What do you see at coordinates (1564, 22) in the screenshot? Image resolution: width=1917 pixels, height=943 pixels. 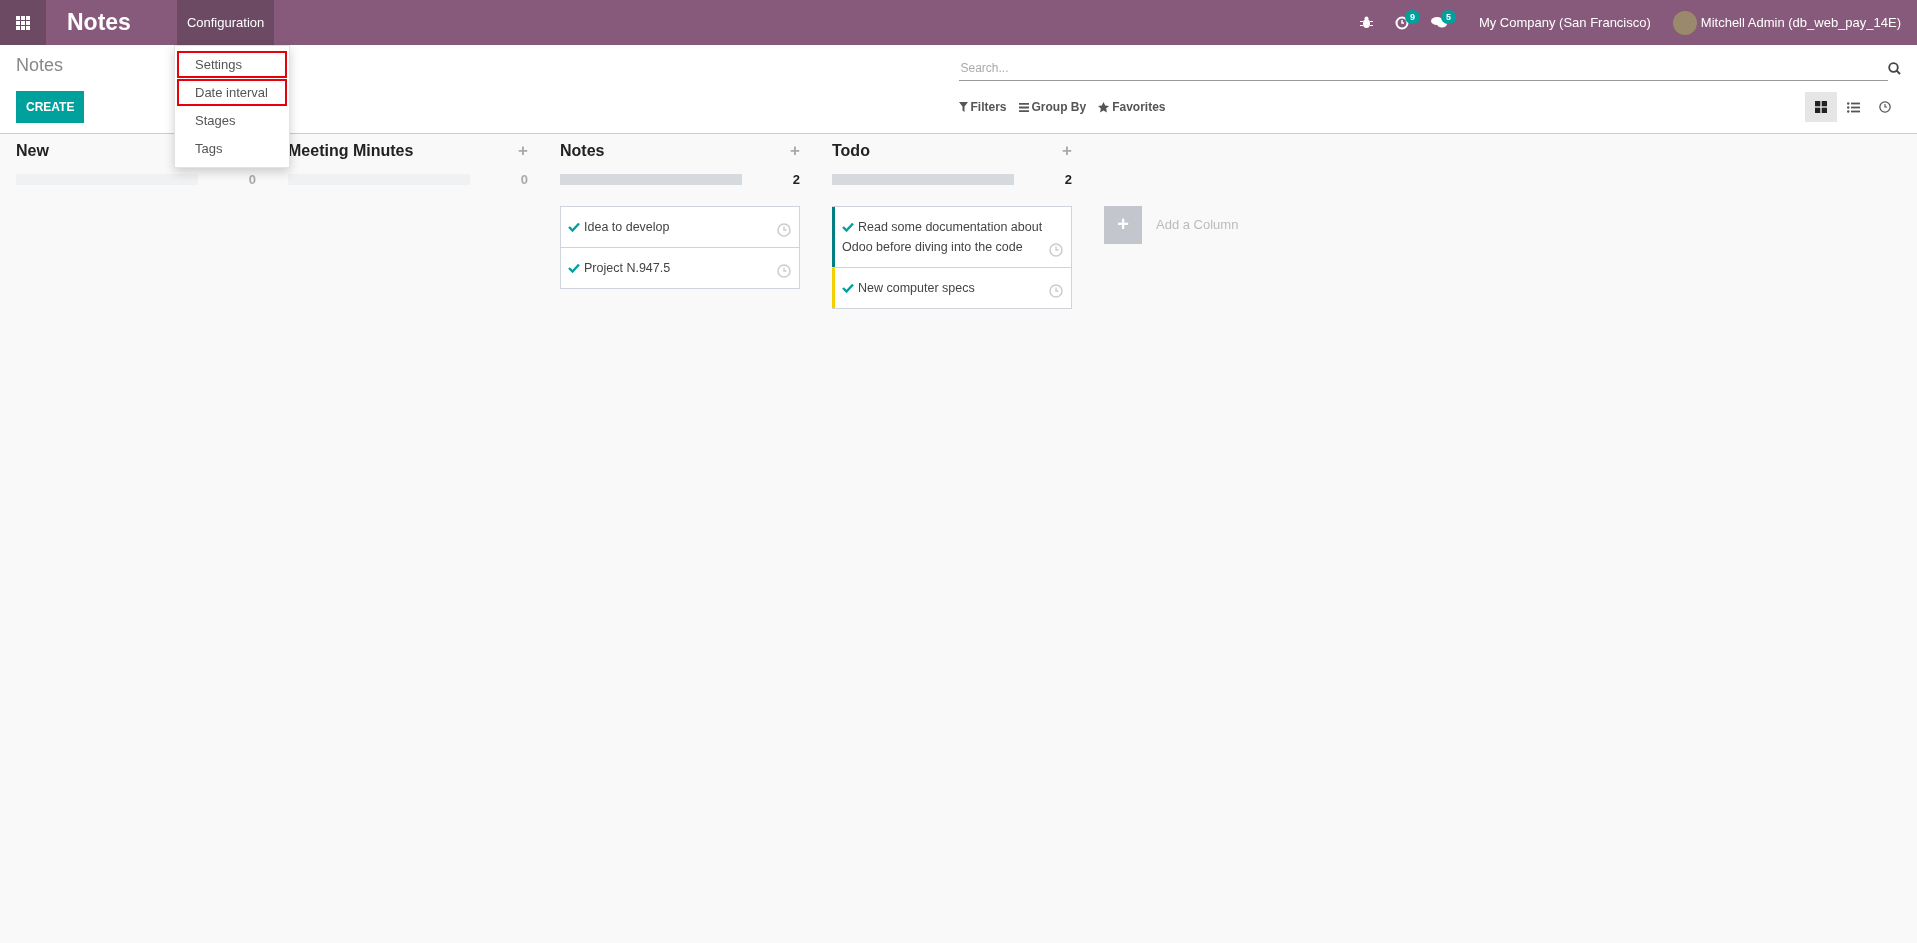 I see `company-switcher: My Company (San Francisco)` at bounding box center [1564, 22].